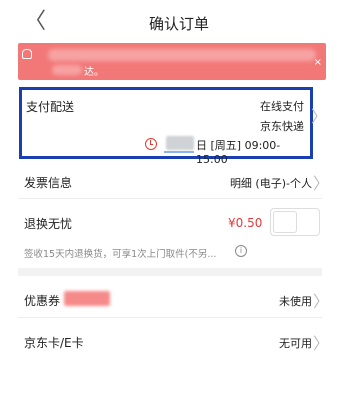  Describe the element at coordinates (295, 343) in the screenshot. I see `jd-card-value: 无可用` at that location.